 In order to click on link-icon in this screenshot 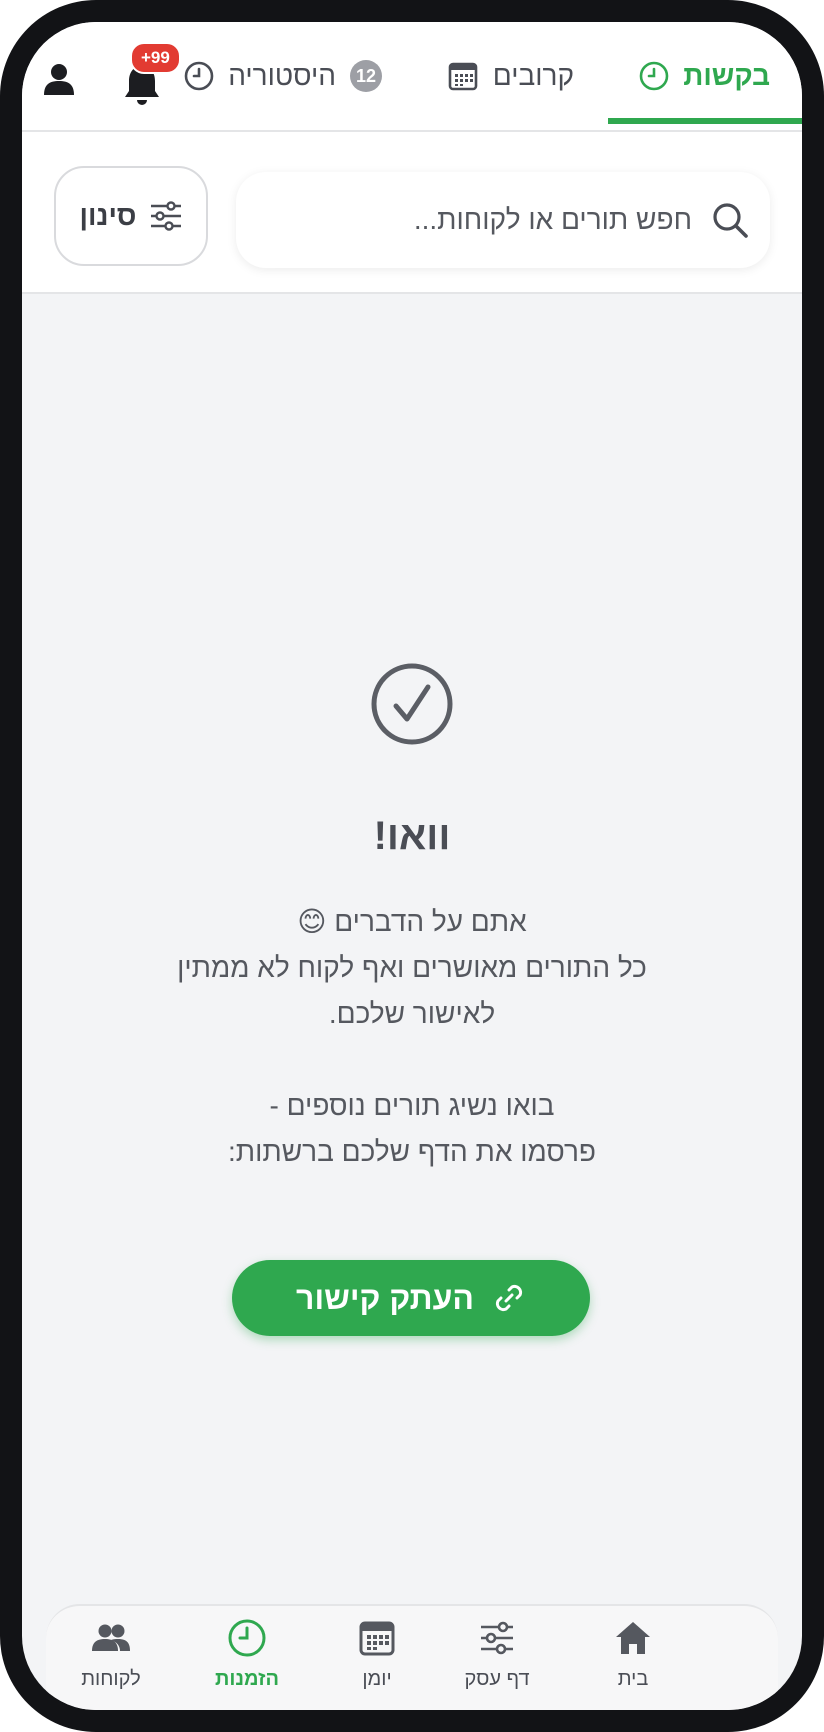, I will do `click(509, 1298)`.